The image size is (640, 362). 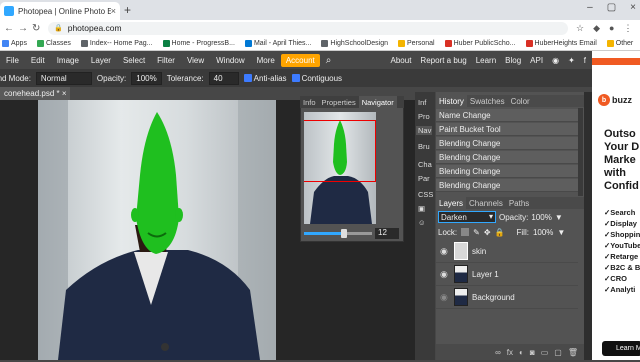 What do you see at coordinates (424, 116) in the screenshot?
I see `side-properties: Pro` at bounding box center [424, 116].